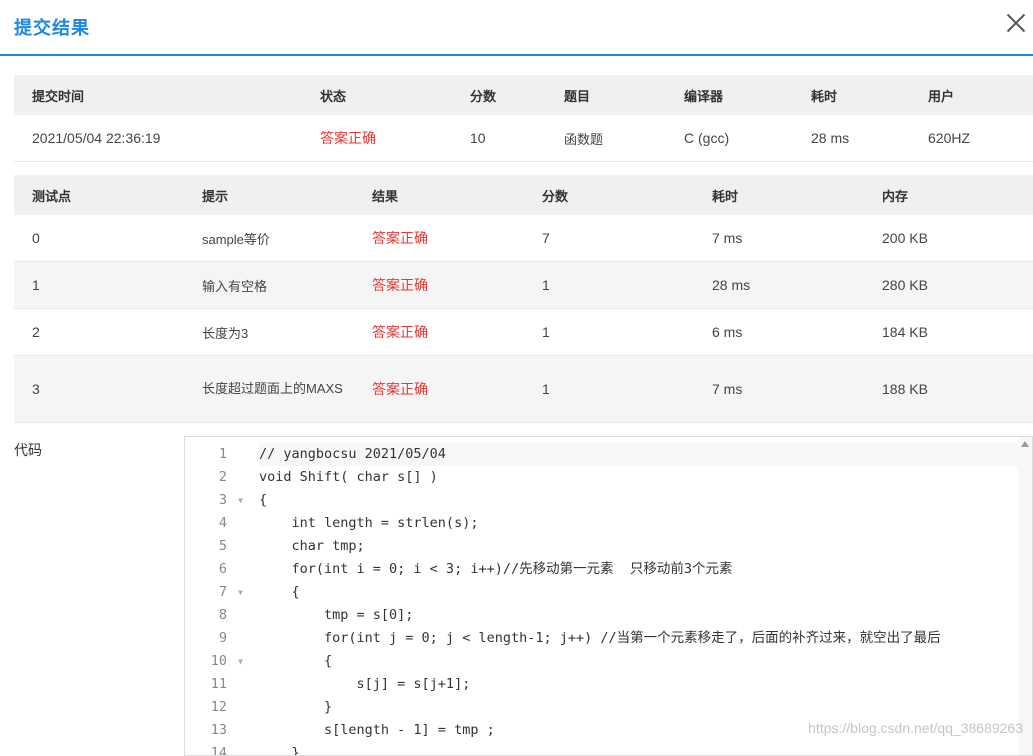 This screenshot has width=1033, height=756. I want to click on line-number: 12, so click(218, 707).